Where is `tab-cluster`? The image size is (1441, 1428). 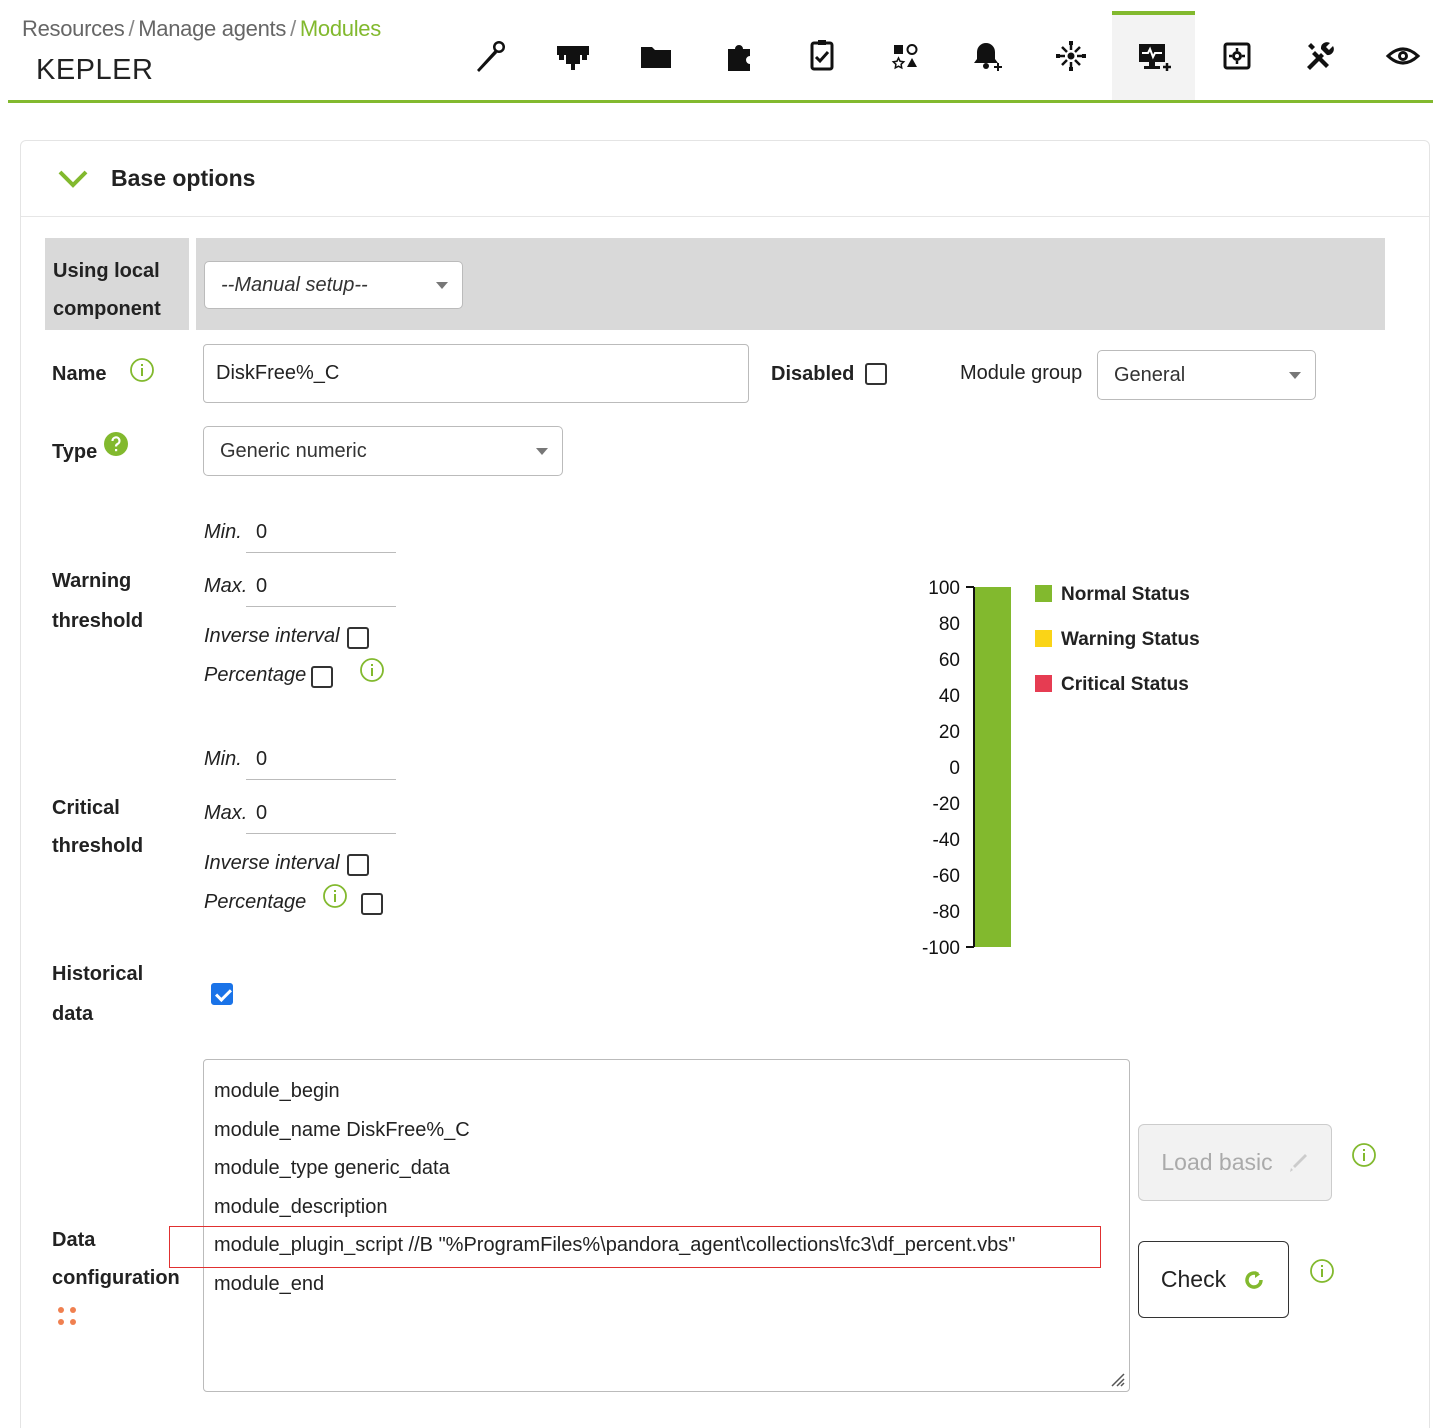 tab-cluster is located at coordinates (1070, 55).